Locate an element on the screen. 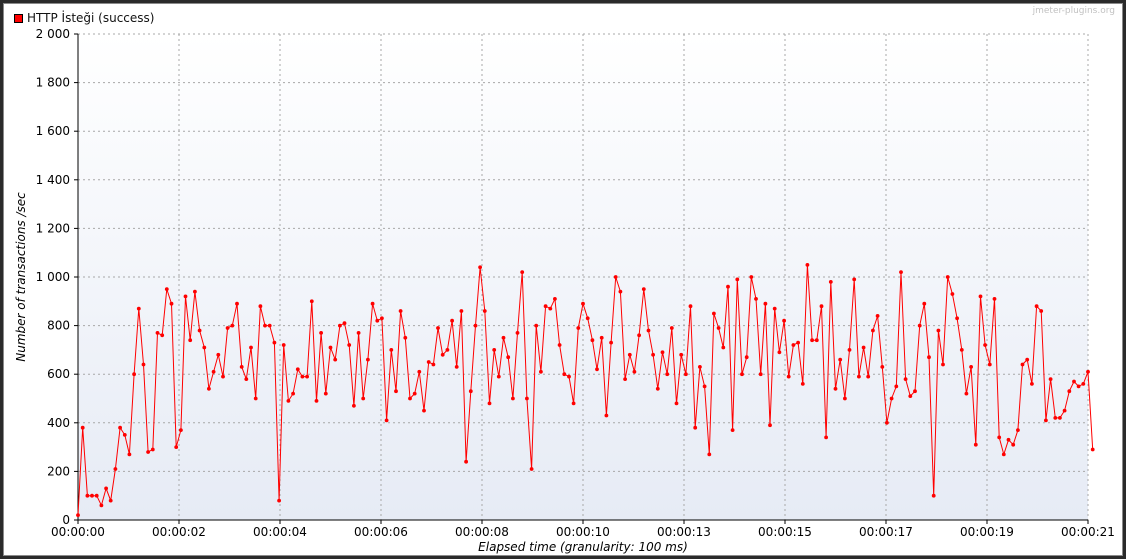 The height and width of the screenshot is (559, 1126). y-tick-label: 1 600 is located at coordinates (53, 131).